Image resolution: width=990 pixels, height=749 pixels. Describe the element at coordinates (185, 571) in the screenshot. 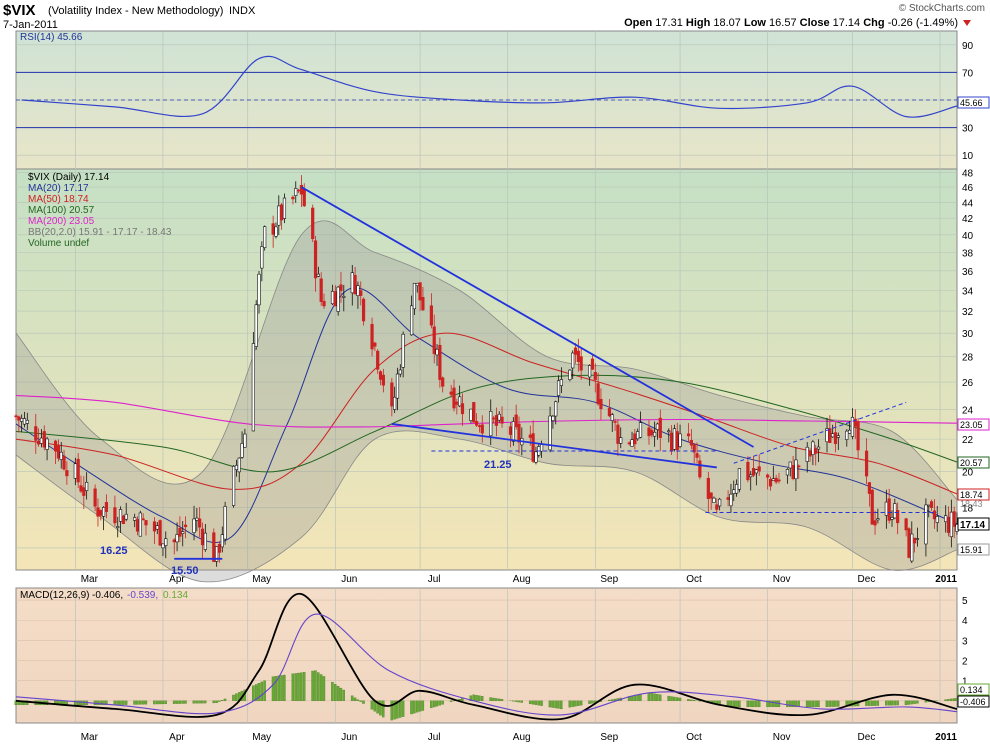

I see `annotation-15-50: 15.50` at that location.